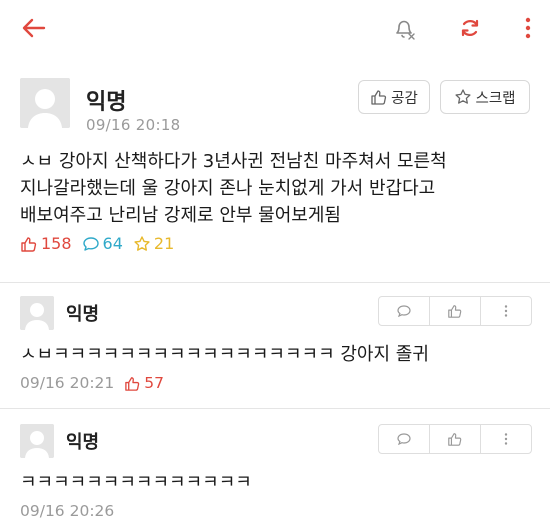 This screenshot has width=550, height=526. What do you see at coordinates (404, 28) in the screenshot?
I see `bell-off-icon` at bounding box center [404, 28].